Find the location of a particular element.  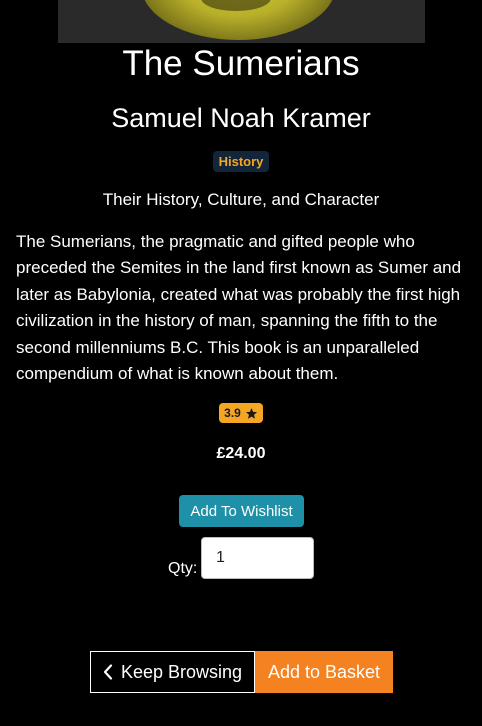

keep-browsing-button: Keep Browsing is located at coordinates (172, 672).